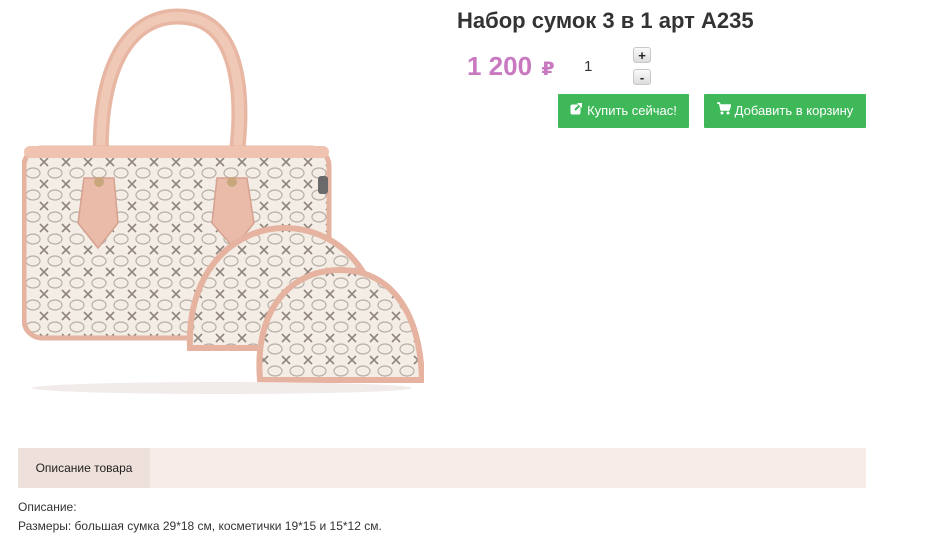  I want to click on tab-description: Описание товара, so click(84, 468).